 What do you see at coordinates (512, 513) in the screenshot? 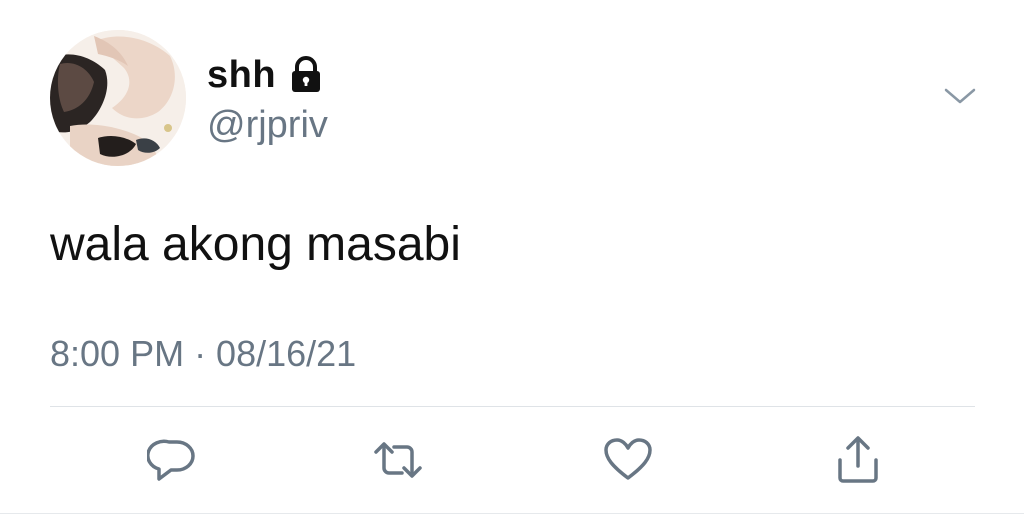
I see `bottom-divider` at bounding box center [512, 513].